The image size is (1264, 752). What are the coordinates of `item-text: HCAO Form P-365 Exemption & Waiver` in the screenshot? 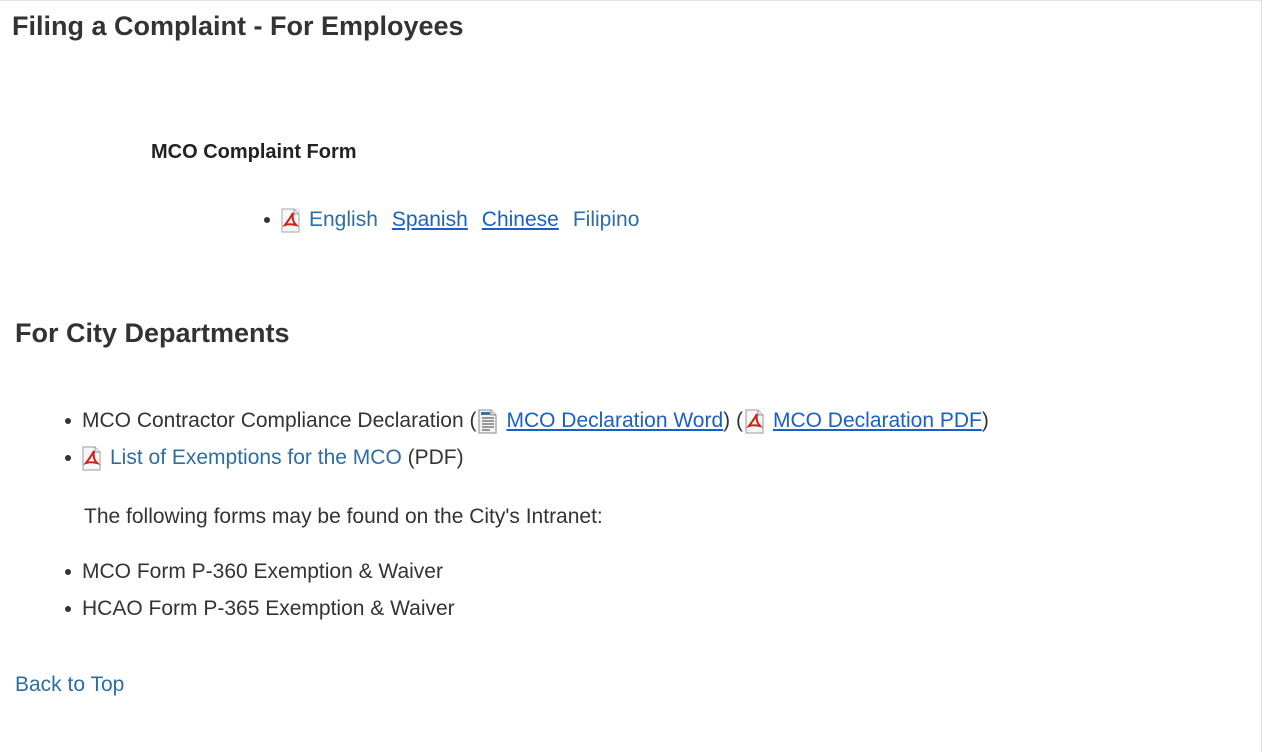 It's located at (268, 608).